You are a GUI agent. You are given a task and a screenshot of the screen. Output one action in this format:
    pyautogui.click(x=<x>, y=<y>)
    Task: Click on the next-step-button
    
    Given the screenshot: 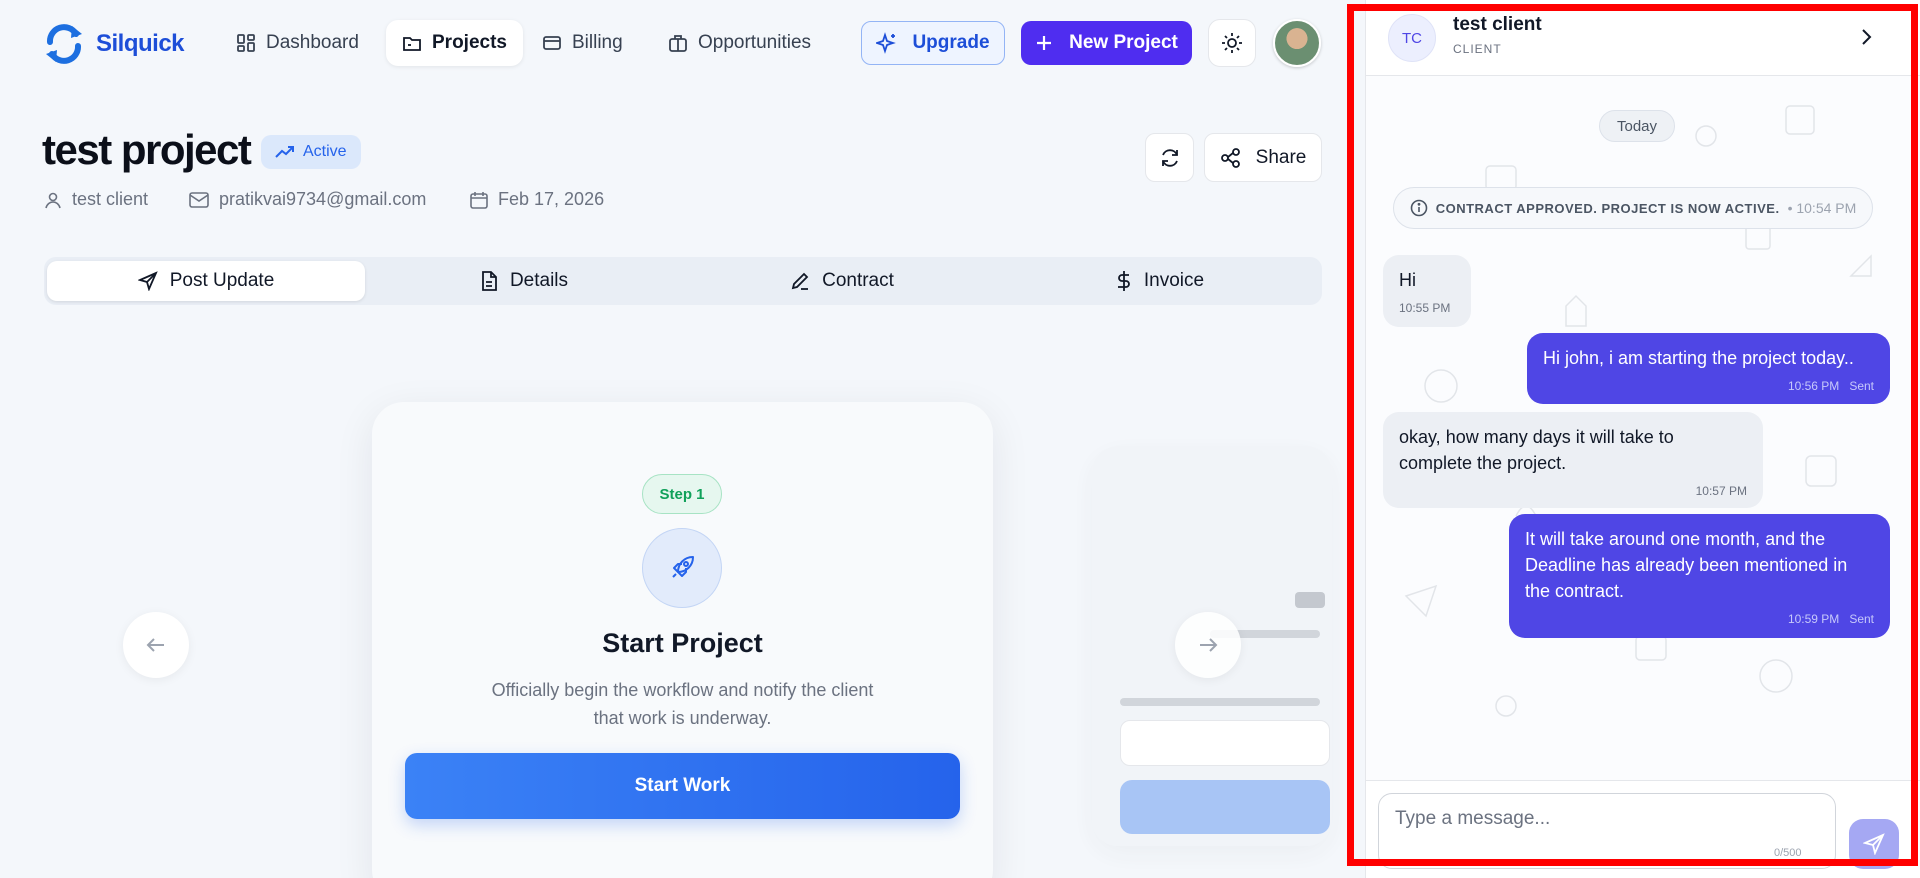 What is the action you would take?
    pyautogui.click(x=1208, y=645)
    